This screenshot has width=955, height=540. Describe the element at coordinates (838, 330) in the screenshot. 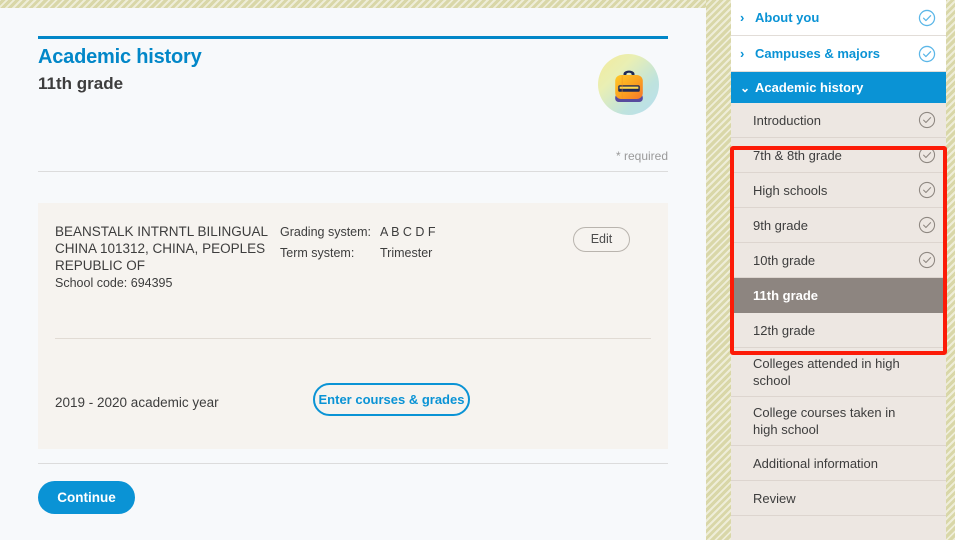

I see `sidebar-item-12th-grade: 12th grade` at that location.